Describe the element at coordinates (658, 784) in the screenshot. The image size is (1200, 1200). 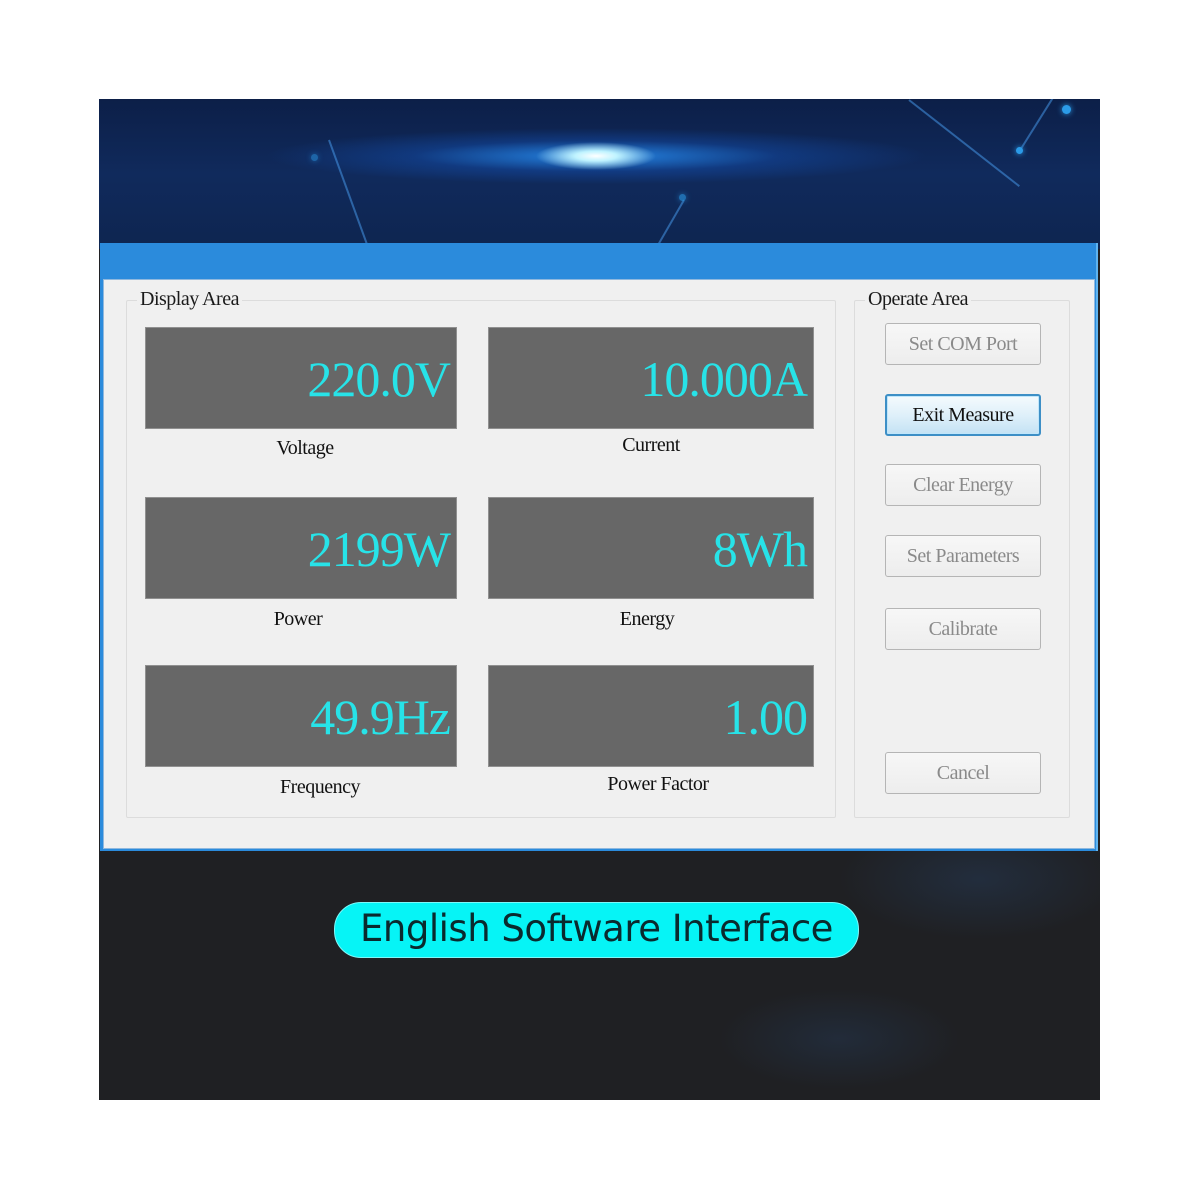
I see `power-factor-label: Power Factor` at that location.